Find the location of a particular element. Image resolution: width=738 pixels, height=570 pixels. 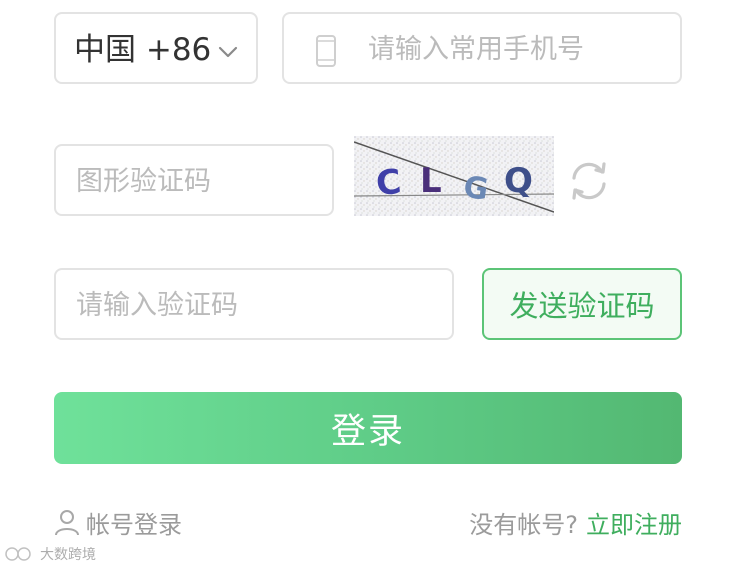

sms-code-input: 请输入验证码 is located at coordinates (254, 304).